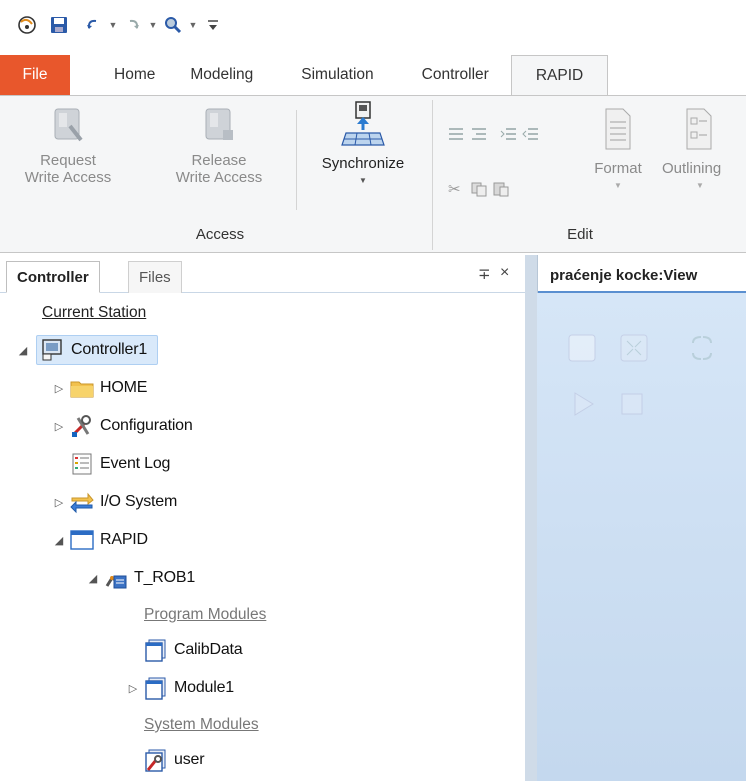 The width and height of the screenshot is (746, 781). I want to click on tree-node-rapid: ◢ RAPID, so click(100, 540).